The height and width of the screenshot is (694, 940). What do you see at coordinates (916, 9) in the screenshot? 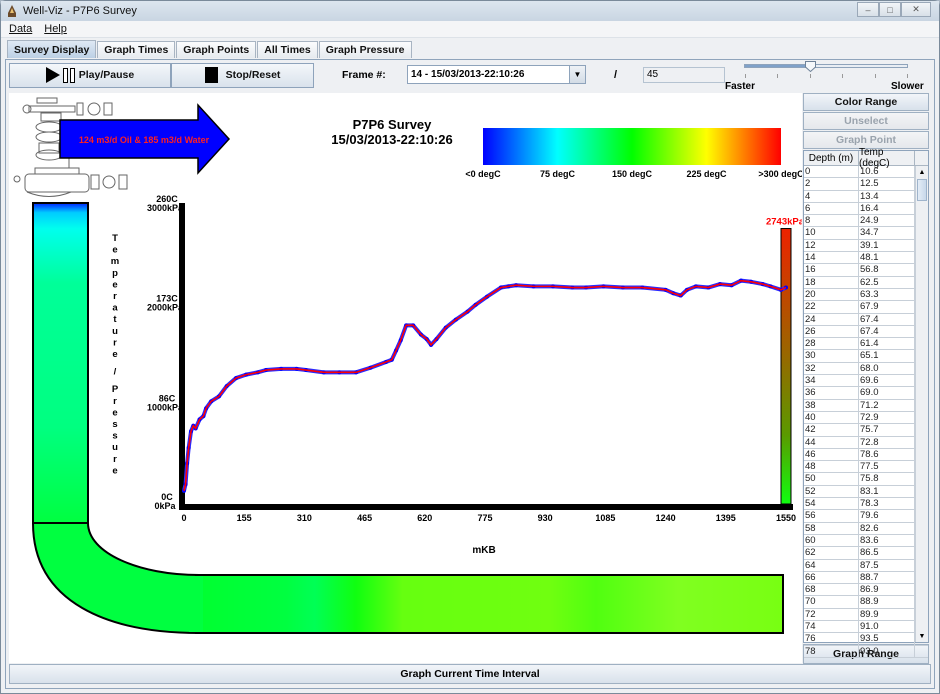
I see `close-button: ✕` at bounding box center [916, 9].